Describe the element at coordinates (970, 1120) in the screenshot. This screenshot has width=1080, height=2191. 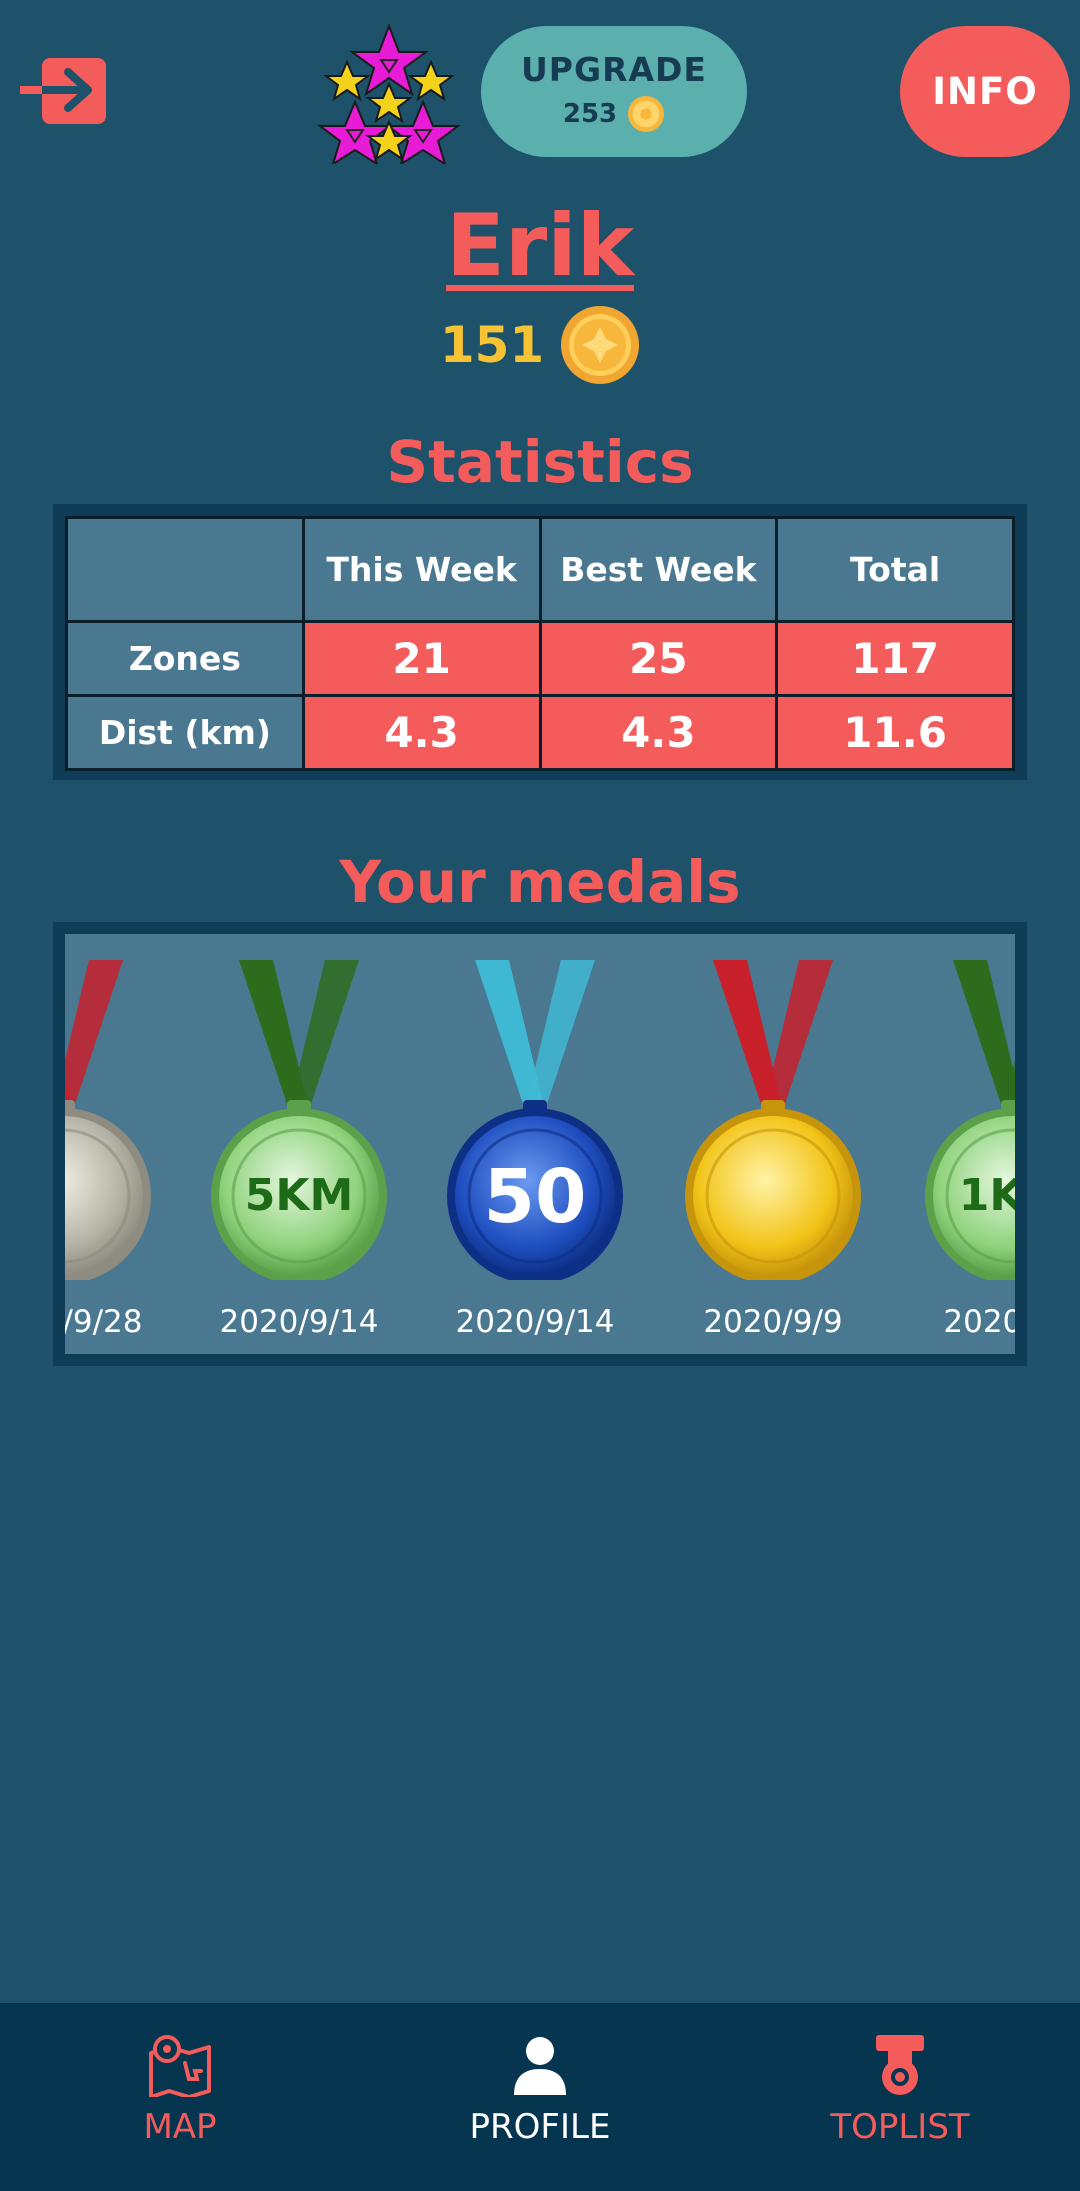
I see `medal-icon: 1KM` at that location.